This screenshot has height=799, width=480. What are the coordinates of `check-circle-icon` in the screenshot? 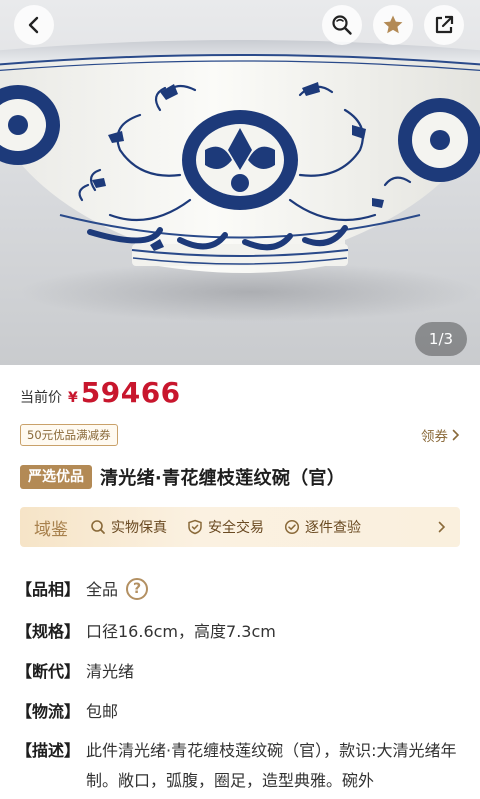 It's located at (292, 527).